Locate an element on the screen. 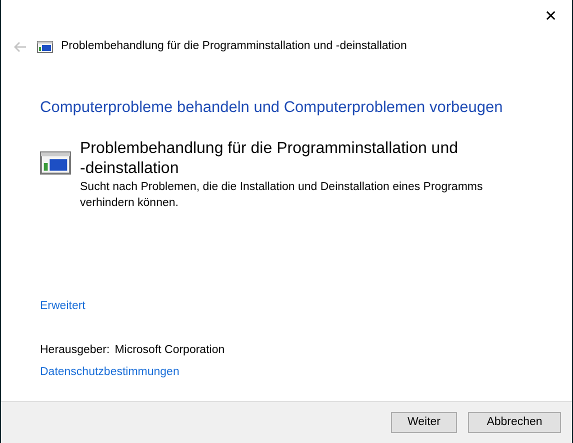 This screenshot has width=573, height=443. window-icon is located at coordinates (45, 47).